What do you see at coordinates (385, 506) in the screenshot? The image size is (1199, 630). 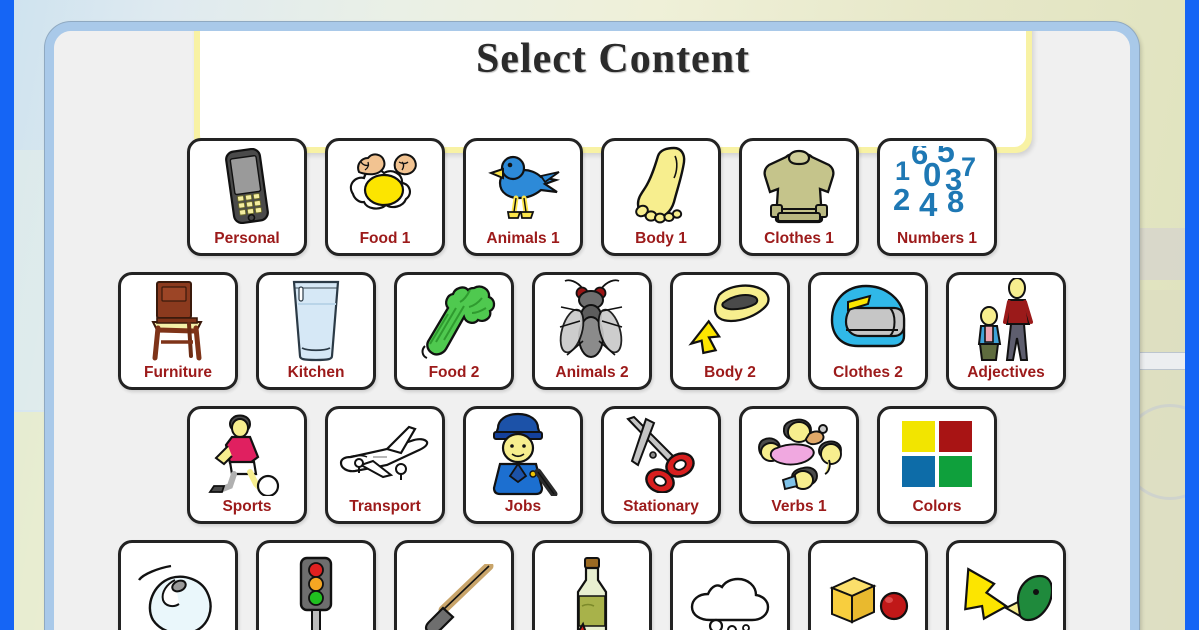 I see `tile-label: Transport` at bounding box center [385, 506].